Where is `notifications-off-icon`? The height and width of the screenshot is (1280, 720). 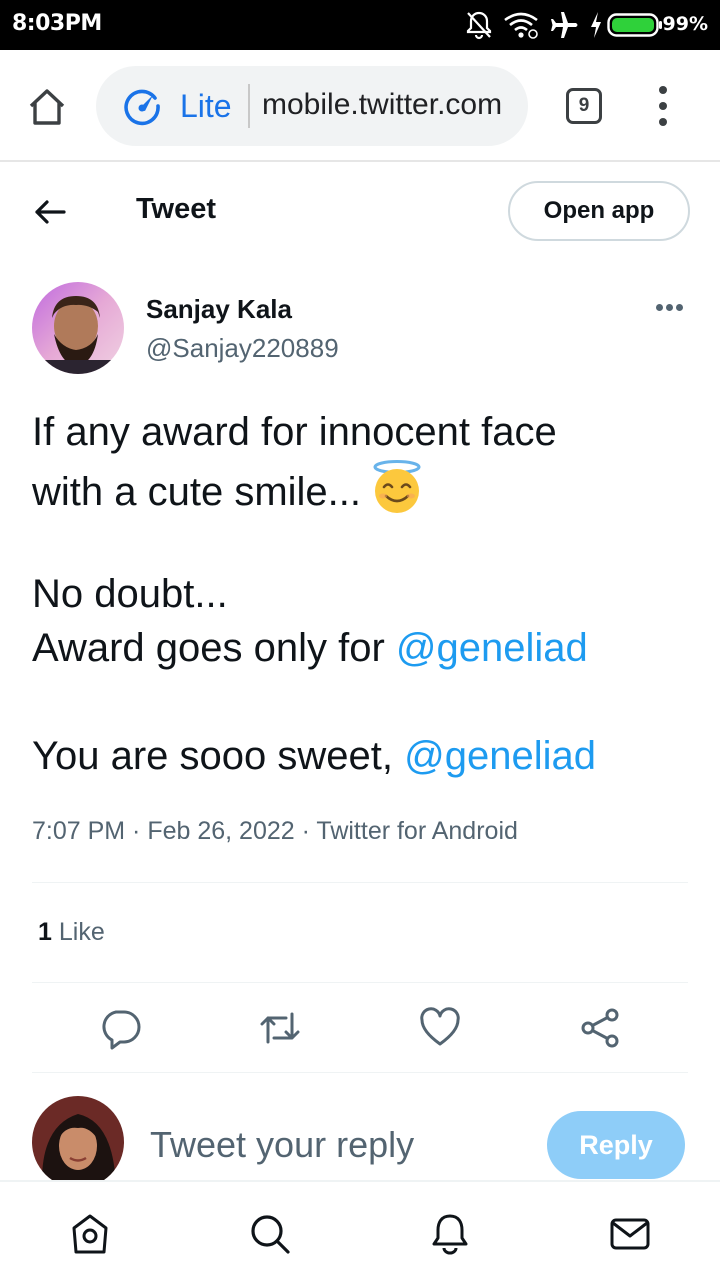
notifications-off-icon is located at coordinates (479, 25).